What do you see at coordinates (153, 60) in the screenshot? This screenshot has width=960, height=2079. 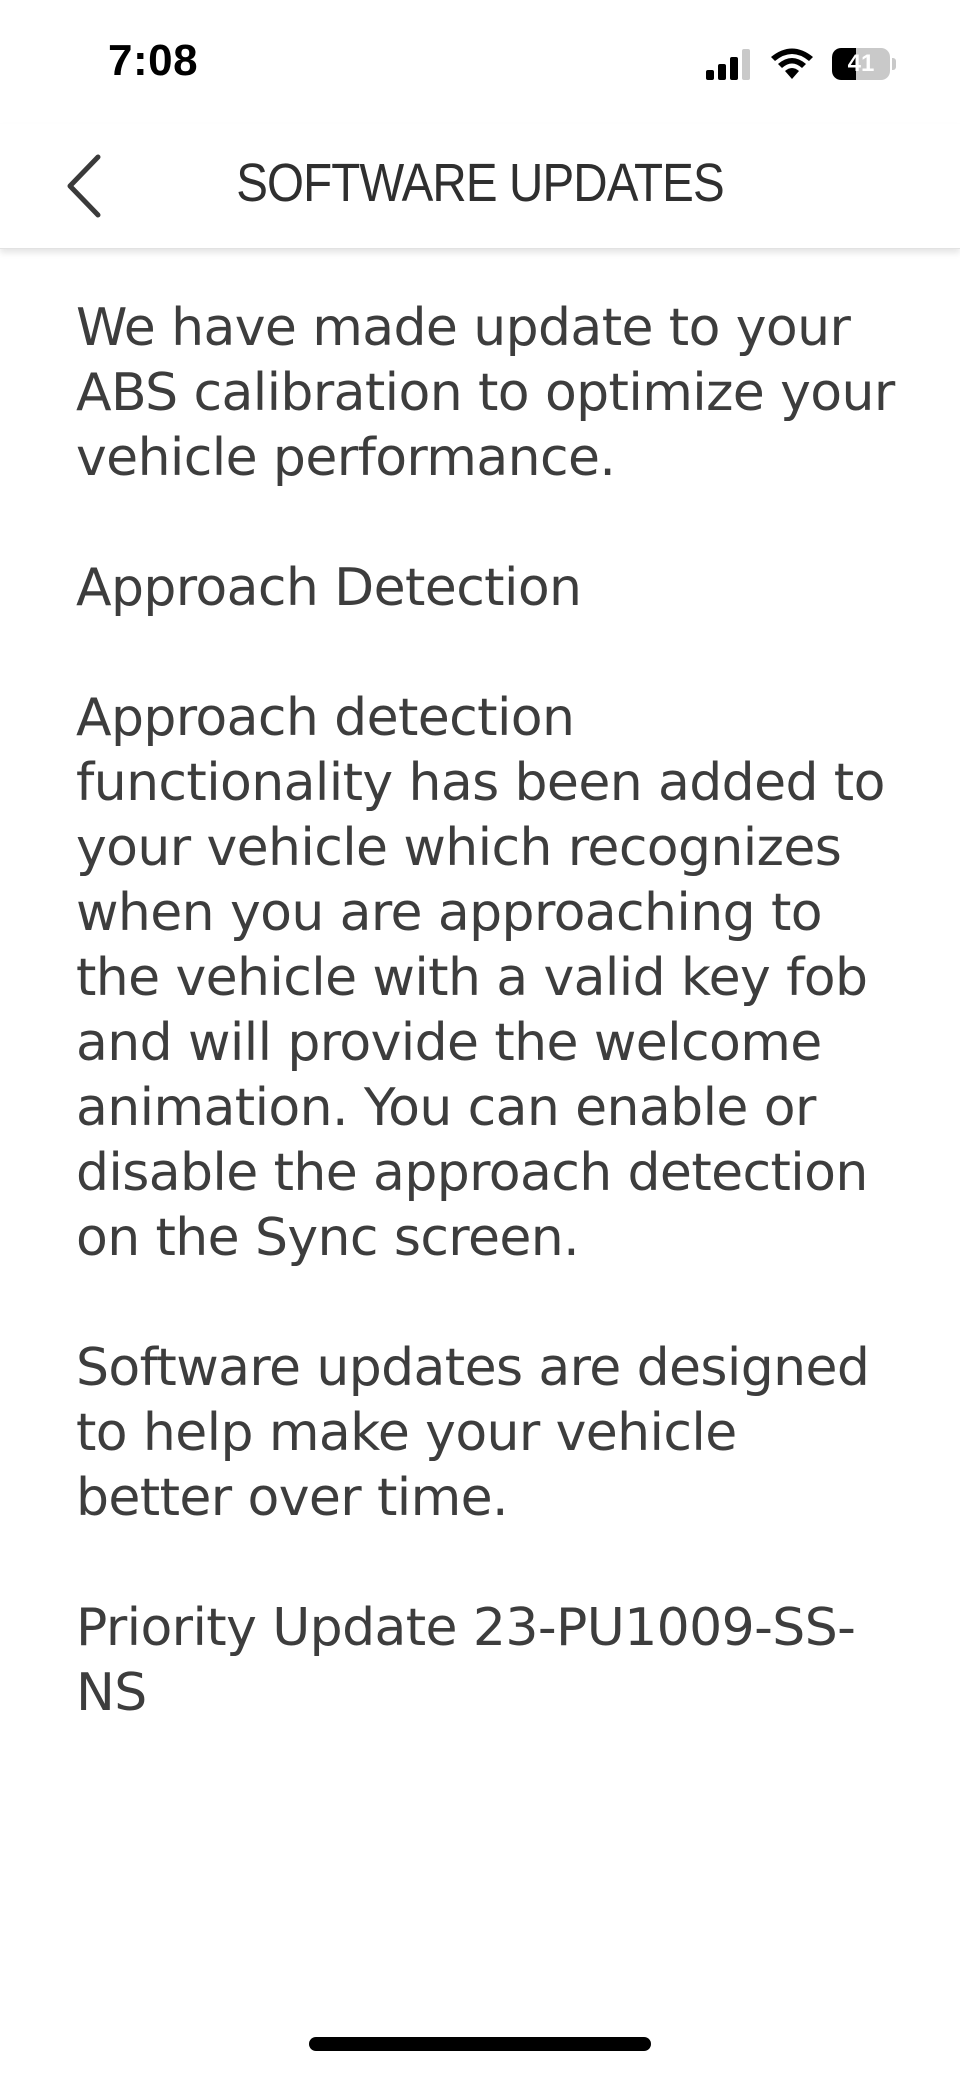 I see `status-time: 7:08` at bounding box center [153, 60].